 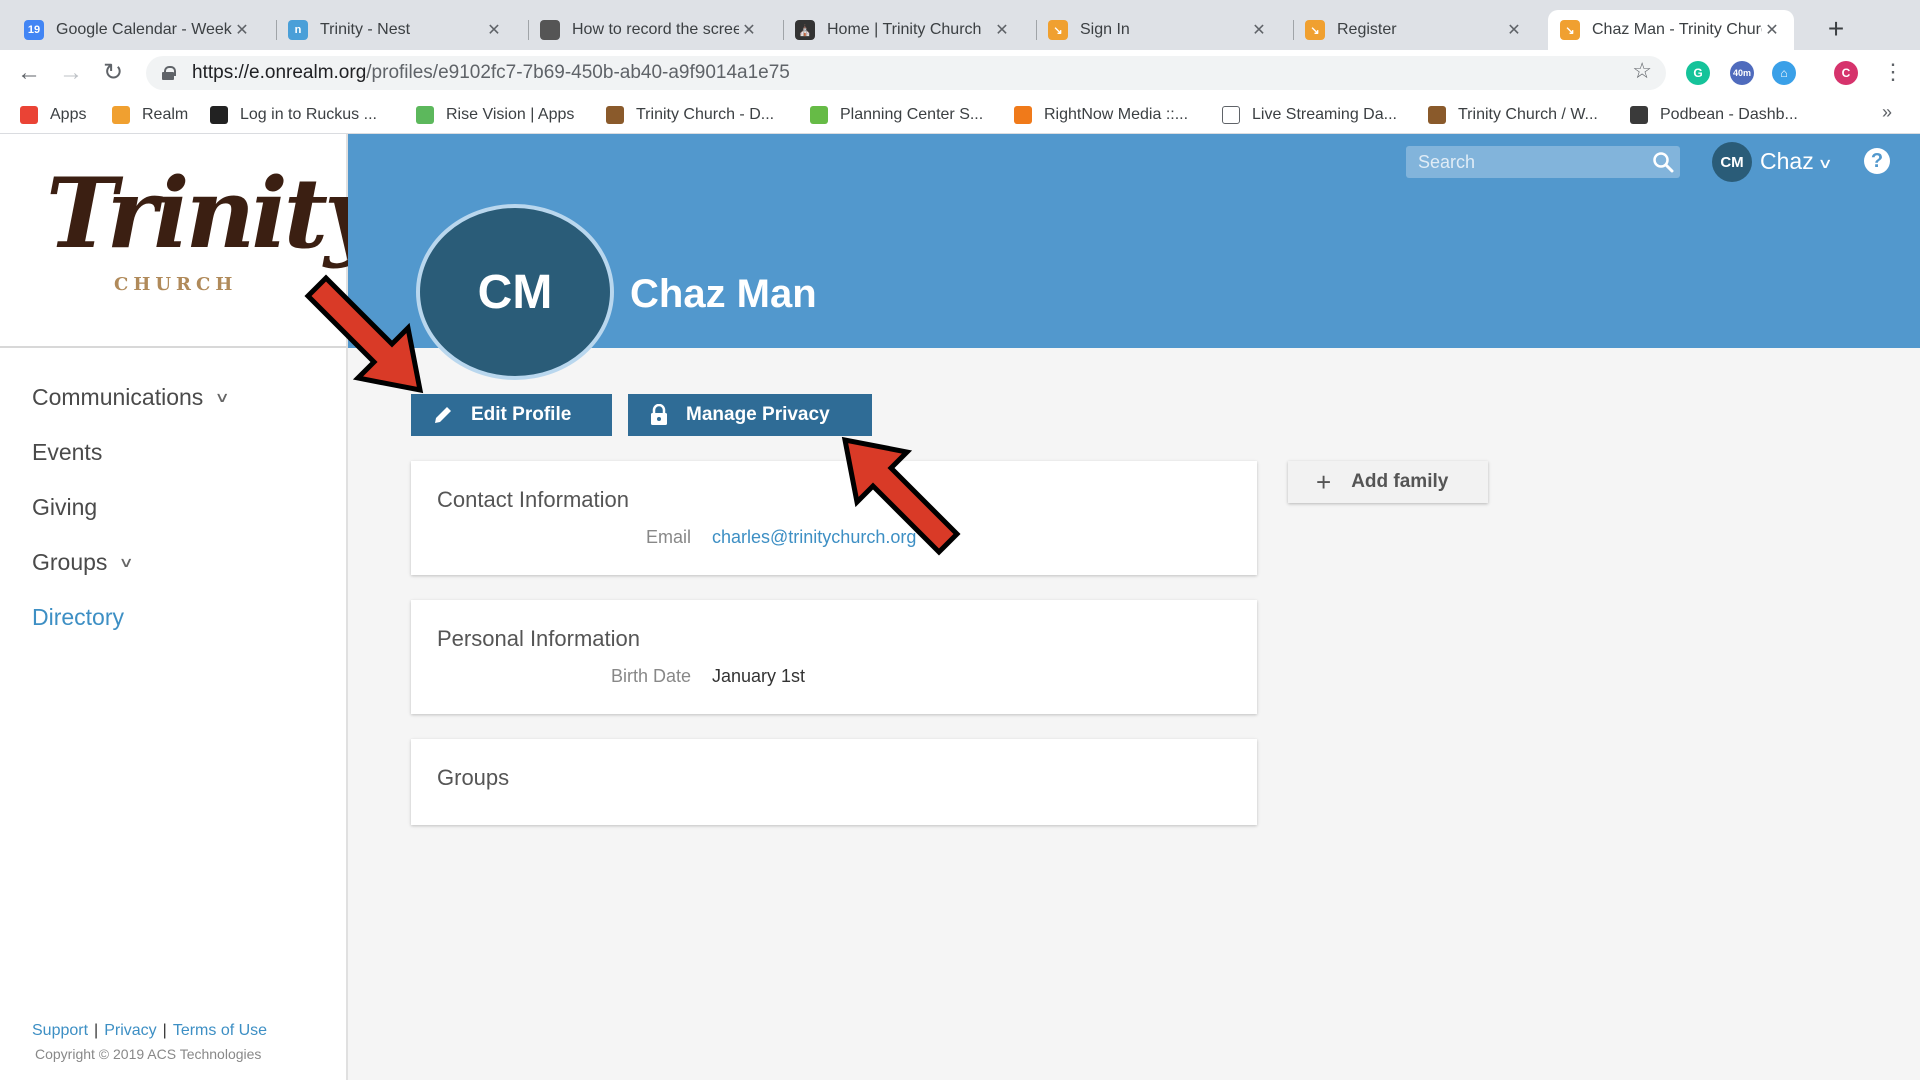 I want to click on forward-icon: →, so click(x=71, y=73).